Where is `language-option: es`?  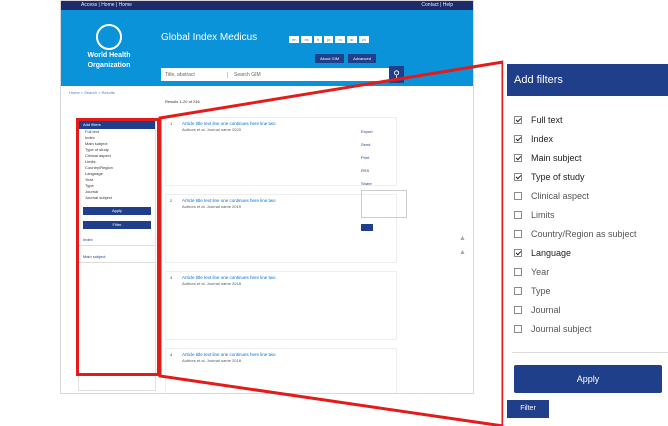
language-option: es is located at coordinates (306, 39).